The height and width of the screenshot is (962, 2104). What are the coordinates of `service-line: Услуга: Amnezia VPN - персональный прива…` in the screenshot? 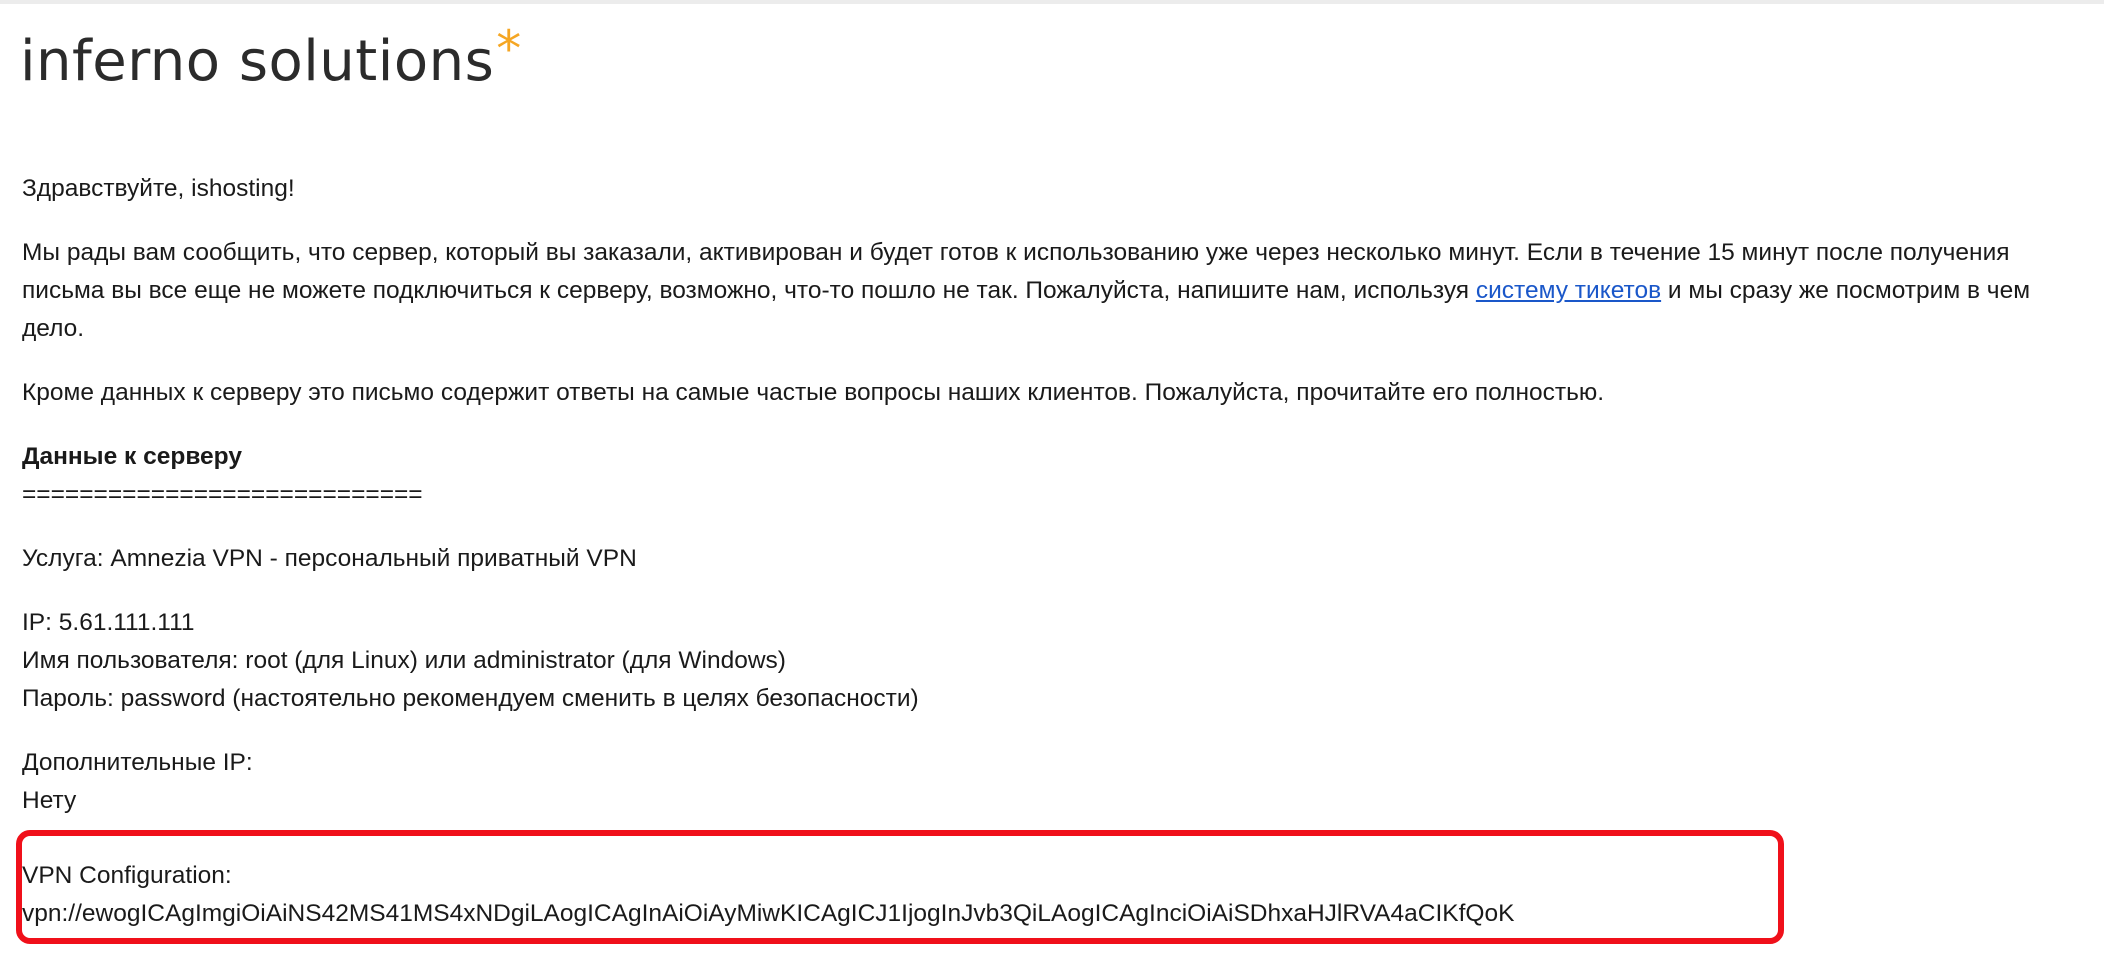 It's located at (329, 558).